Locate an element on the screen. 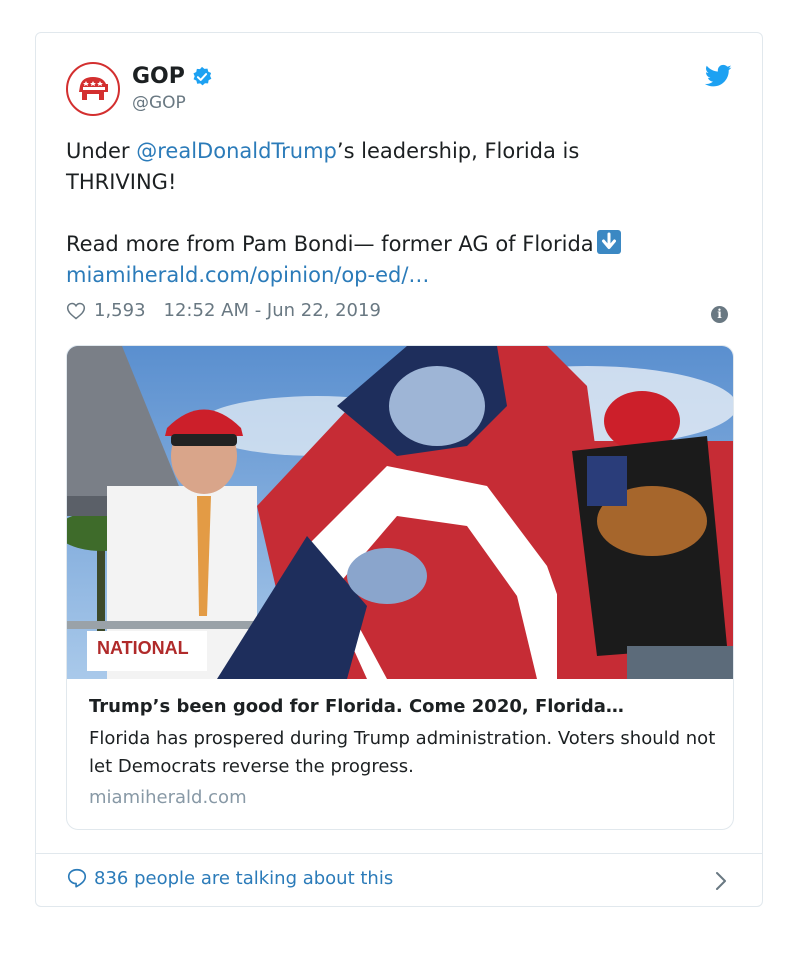 The height and width of the screenshot is (957, 799). author-name-row: GOP is located at coordinates (172, 76).